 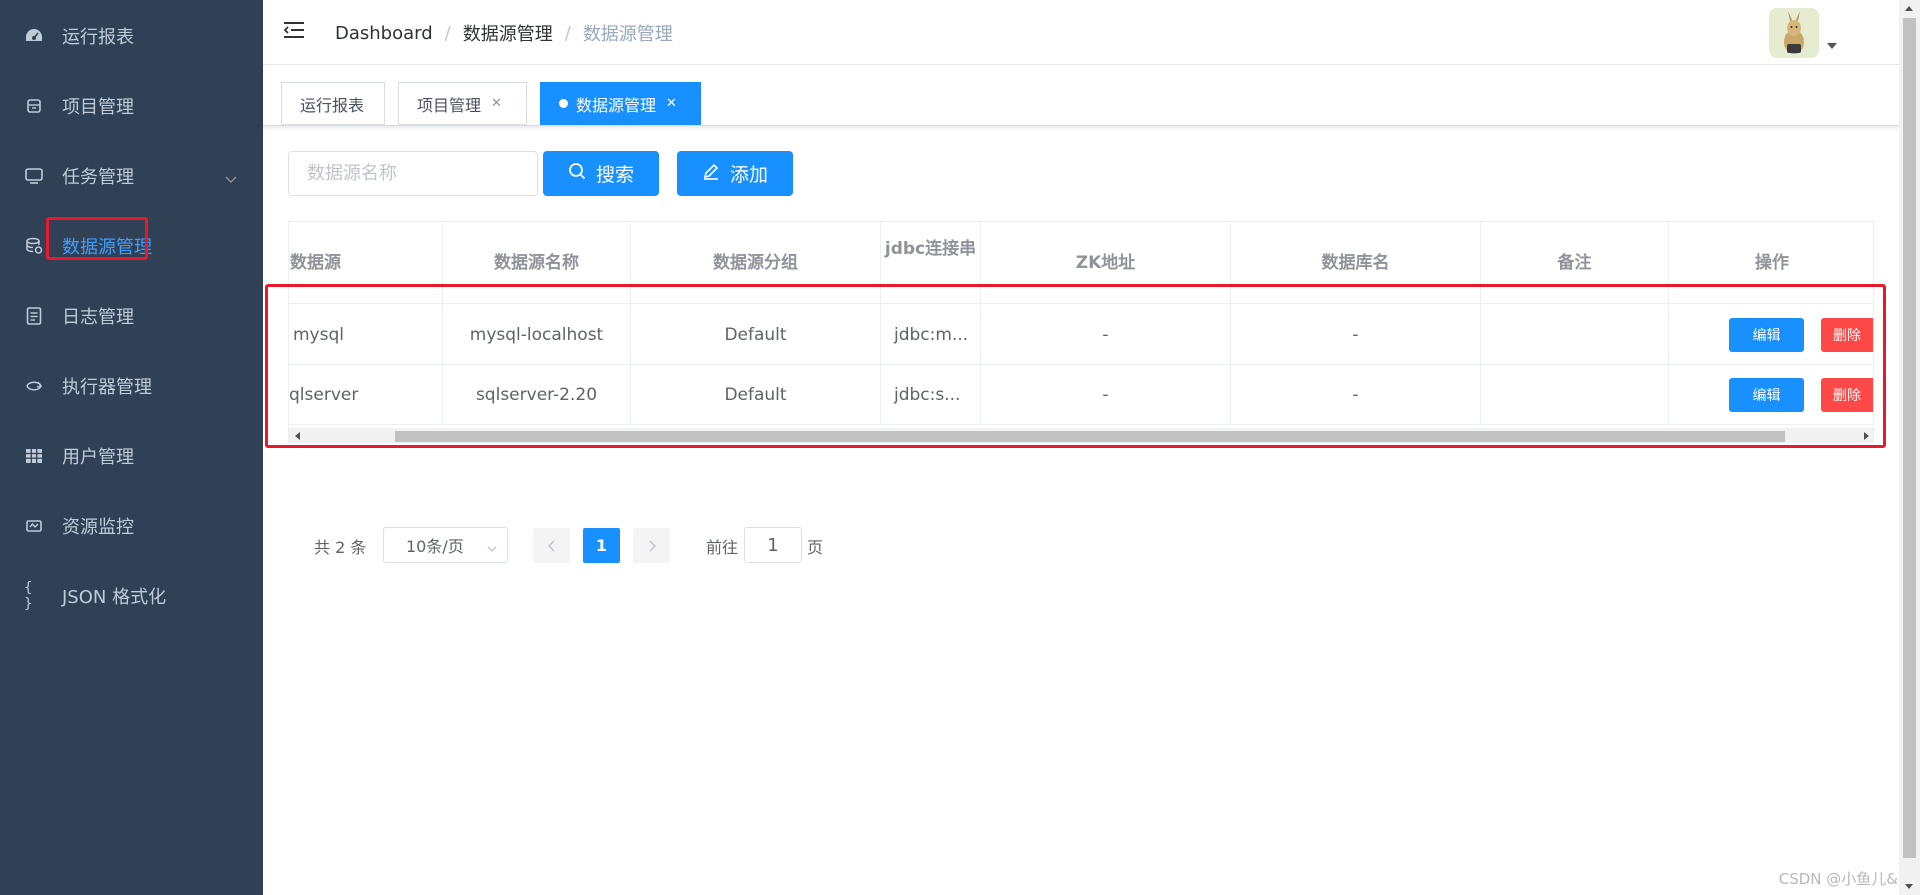 I want to click on cell-group: Default, so click(x=756, y=335).